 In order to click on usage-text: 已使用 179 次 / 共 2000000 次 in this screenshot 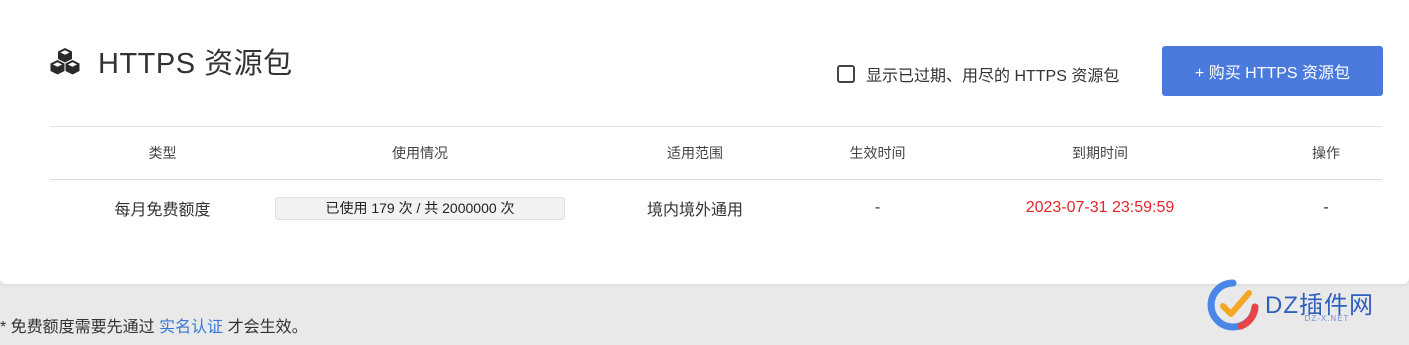, I will do `click(420, 208)`.